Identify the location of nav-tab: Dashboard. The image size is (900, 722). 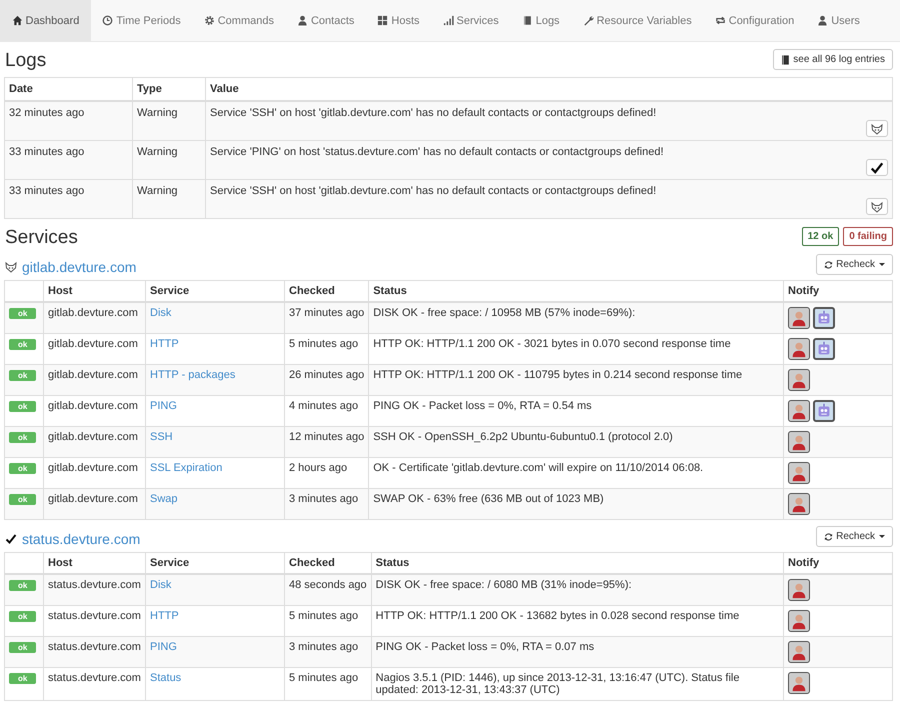
(45, 20).